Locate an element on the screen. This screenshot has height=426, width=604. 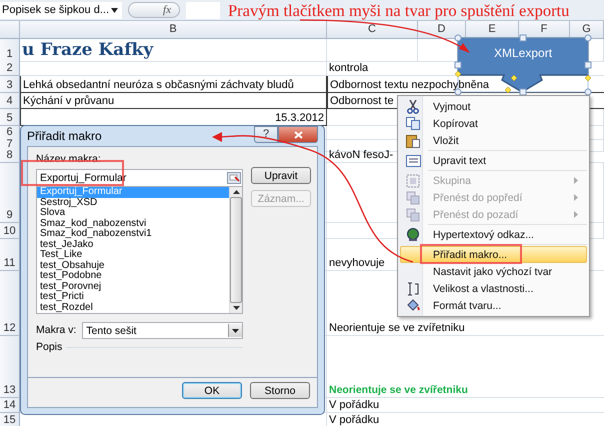
macro-list-item: Test_Like is located at coordinates (133, 255).